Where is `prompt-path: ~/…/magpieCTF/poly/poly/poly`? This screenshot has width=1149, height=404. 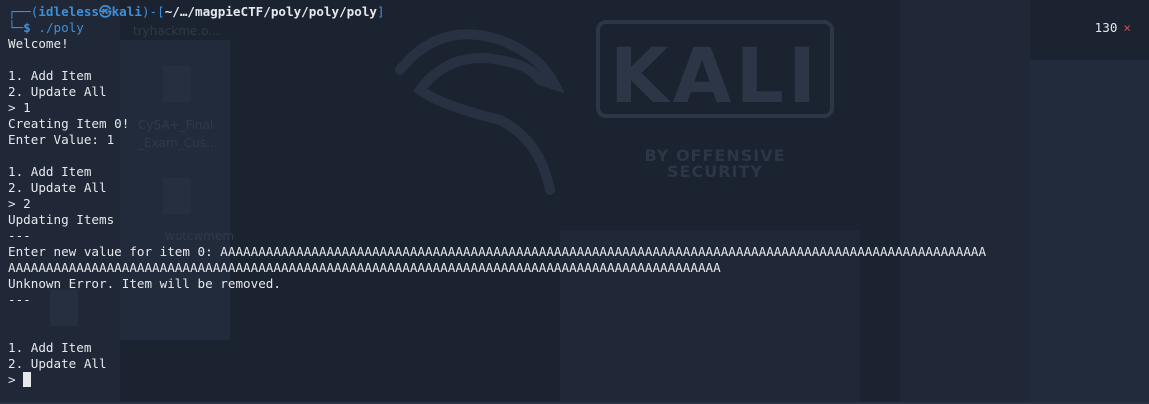
prompt-path: ~/…/magpieCTF/poly/poly/poly is located at coordinates (270, 11).